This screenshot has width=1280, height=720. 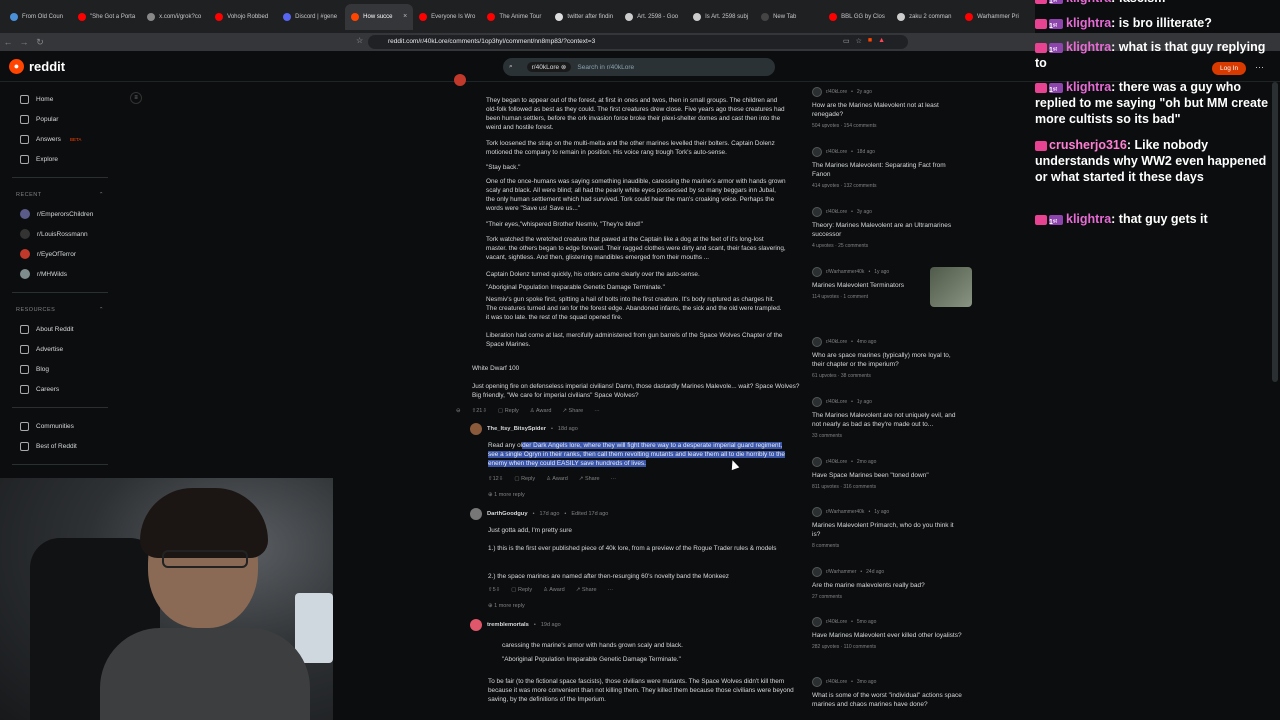 What do you see at coordinates (460, 80) in the screenshot?
I see `post-author-avatar` at bounding box center [460, 80].